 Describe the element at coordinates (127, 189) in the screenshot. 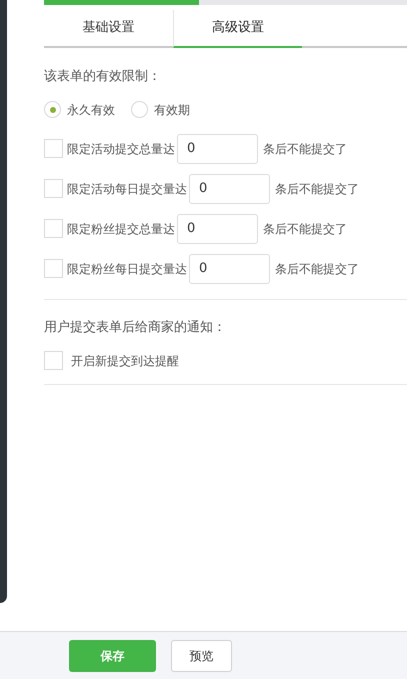

I see `limit-label: 限定活动每日提交量达` at that location.